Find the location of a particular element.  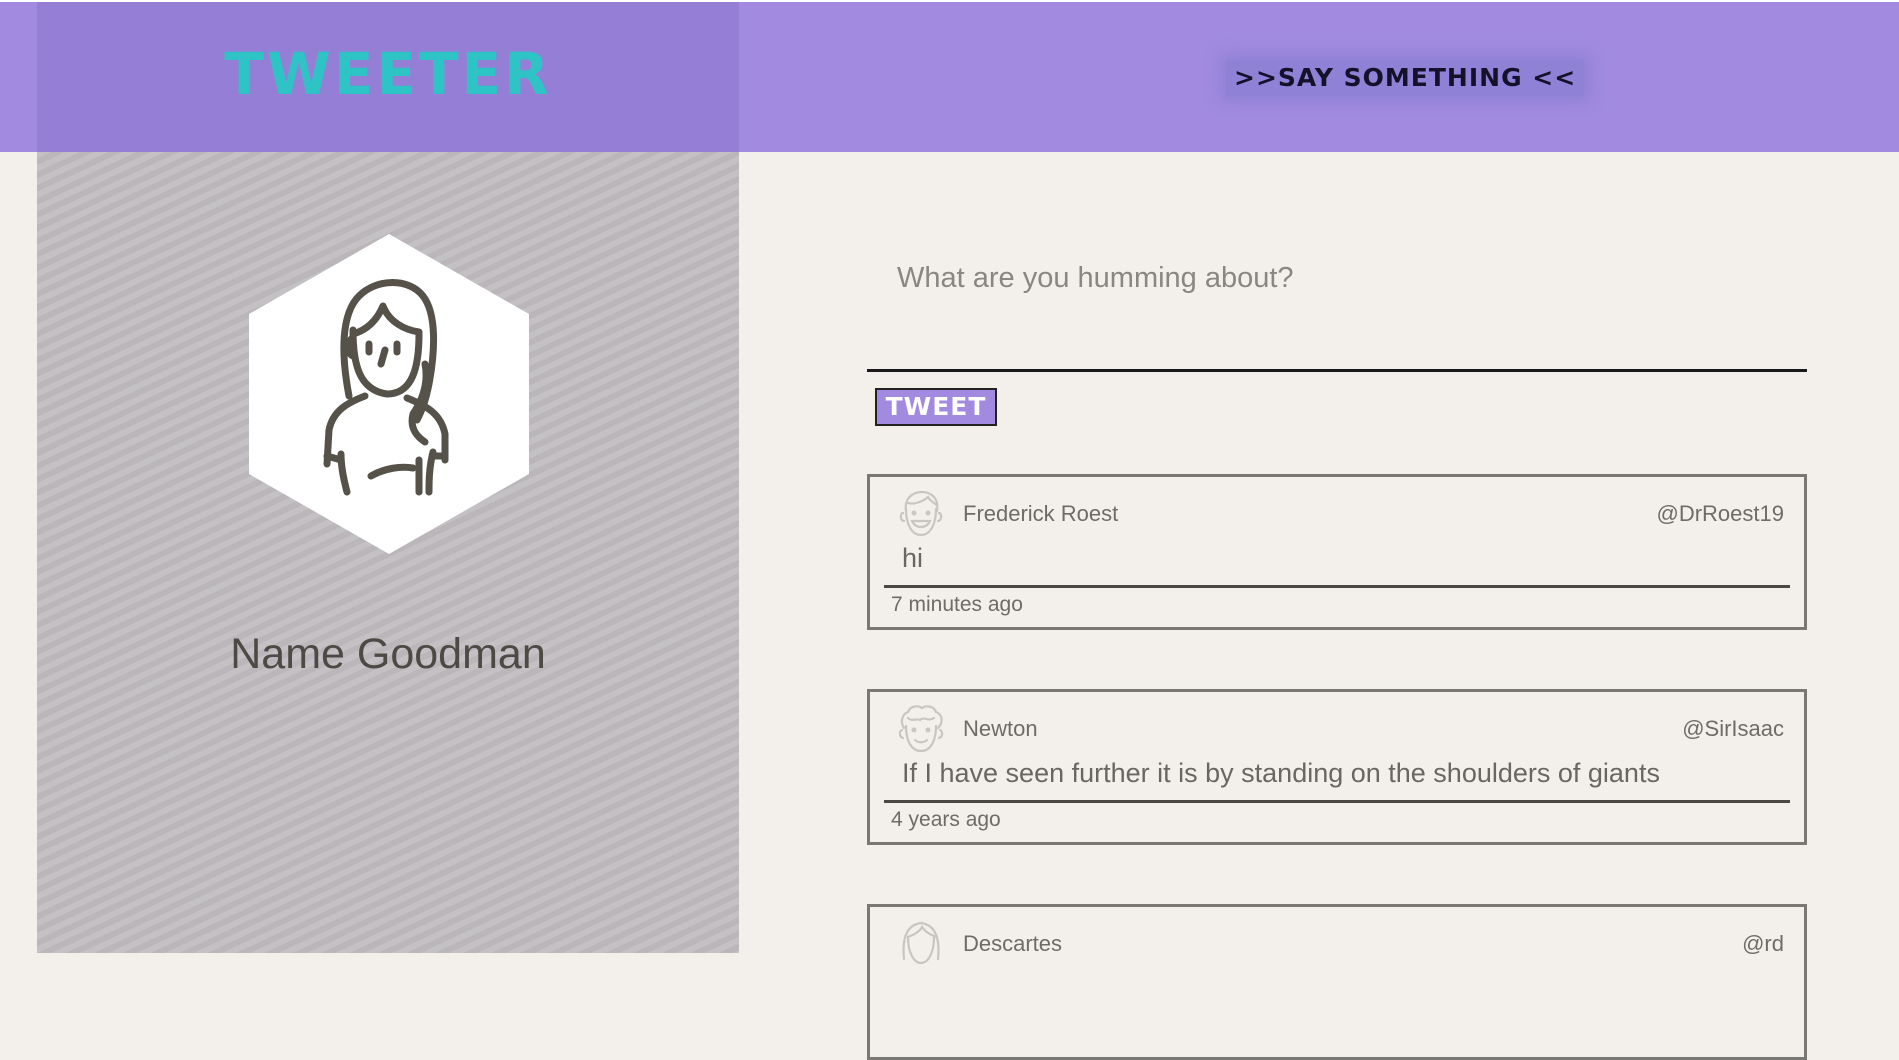

tweet-user-name: Newton is located at coordinates (1000, 729).